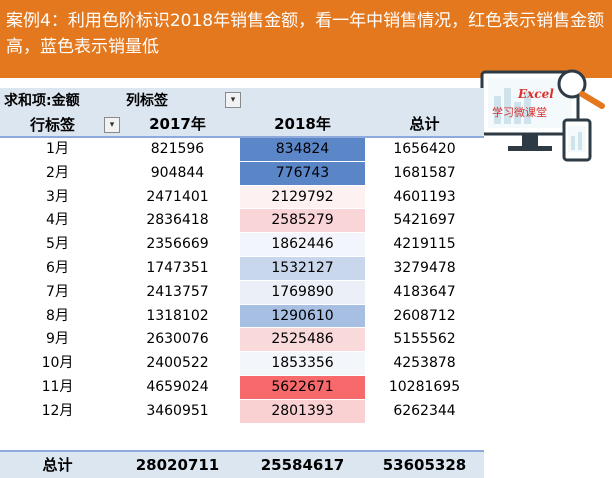  I want to click on row-label: 7月, so click(57, 293).